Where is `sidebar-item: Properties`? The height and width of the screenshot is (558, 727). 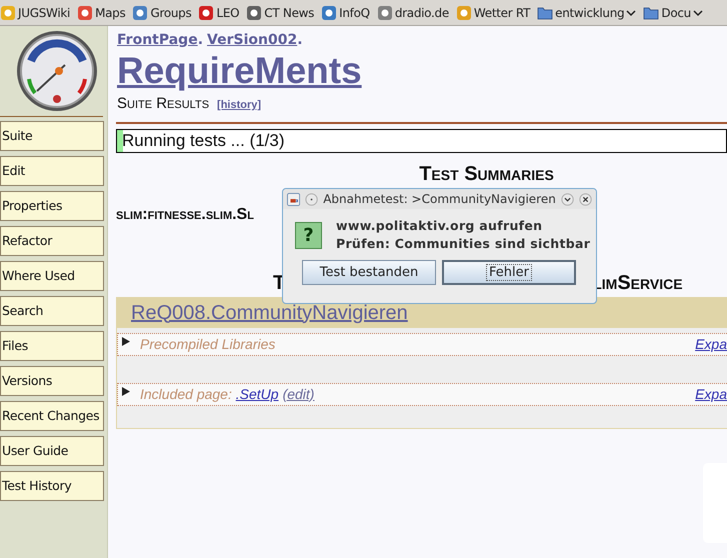 sidebar-item: Properties is located at coordinates (52, 206).